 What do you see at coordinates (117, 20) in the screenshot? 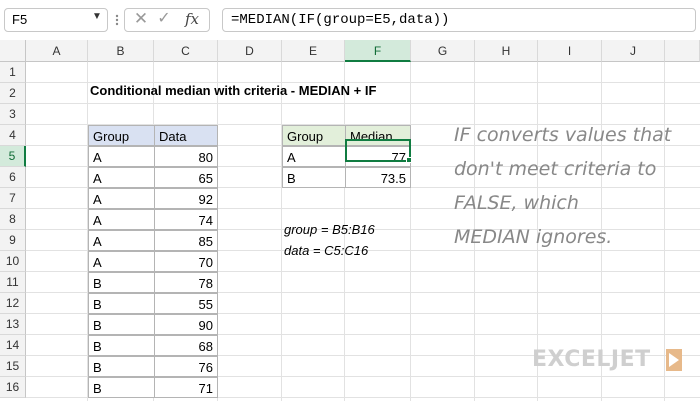
I see `more-options-icon` at bounding box center [117, 20].